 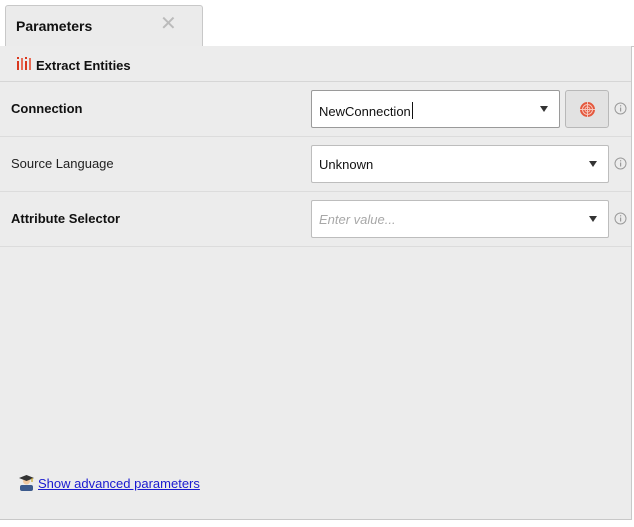 I want to click on expert-user-icon, so click(x=26, y=483).